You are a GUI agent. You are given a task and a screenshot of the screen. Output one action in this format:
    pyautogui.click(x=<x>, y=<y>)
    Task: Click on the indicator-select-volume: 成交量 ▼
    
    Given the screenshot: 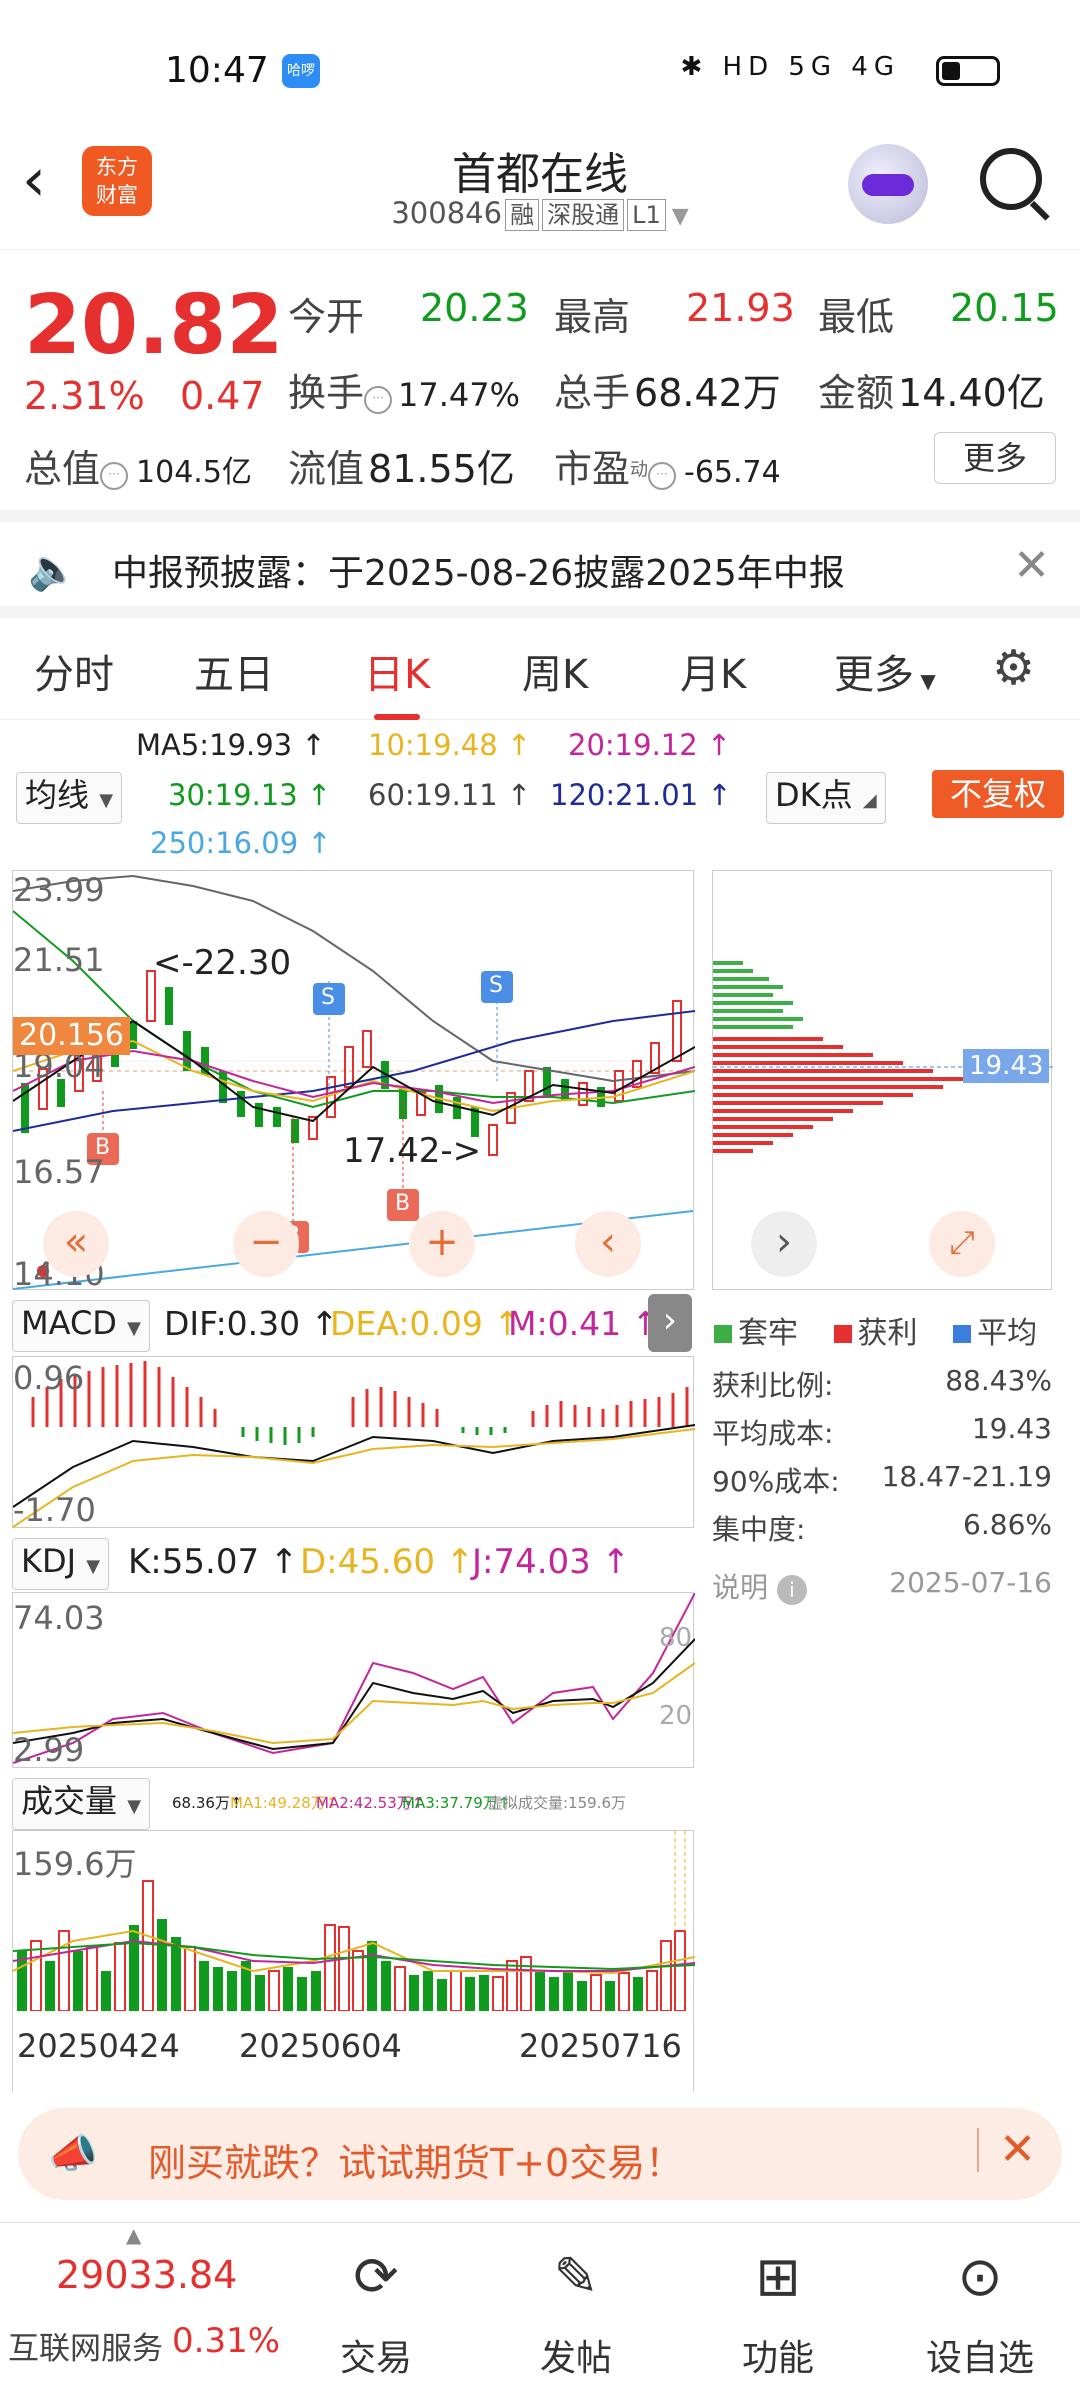 What is the action you would take?
    pyautogui.click(x=81, y=1804)
    